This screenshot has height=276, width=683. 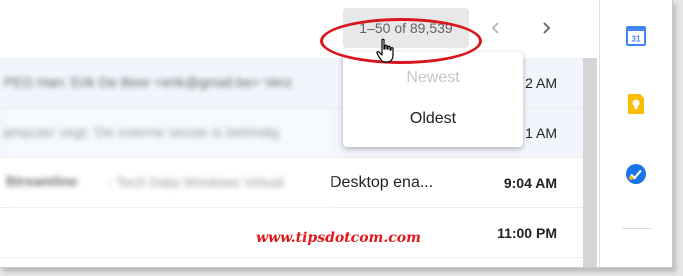 I want to click on sort-menu: Newest Oldest, so click(x=433, y=99).